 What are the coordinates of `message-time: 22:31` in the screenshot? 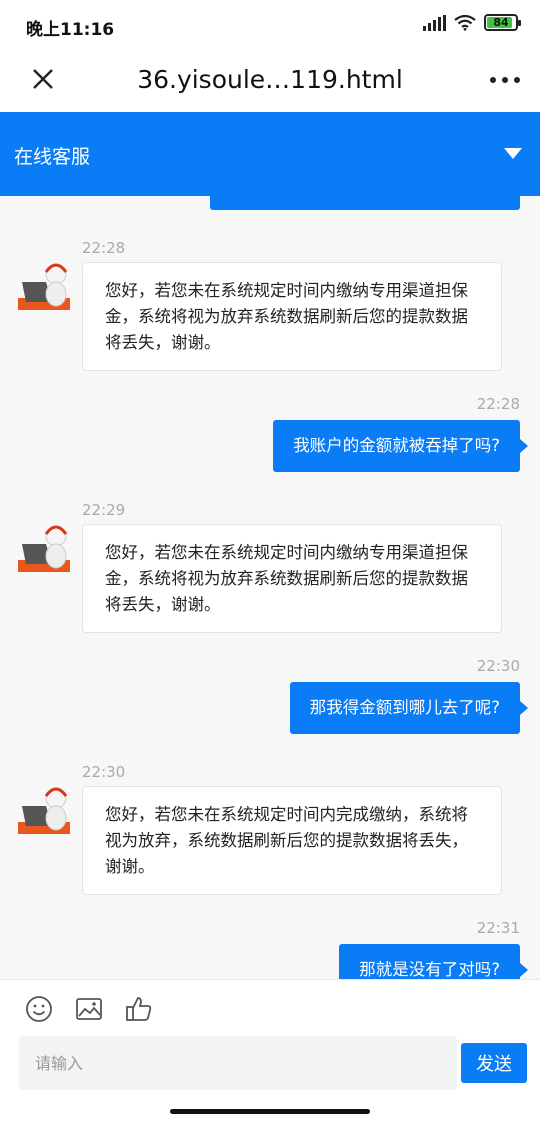 It's located at (498, 928).